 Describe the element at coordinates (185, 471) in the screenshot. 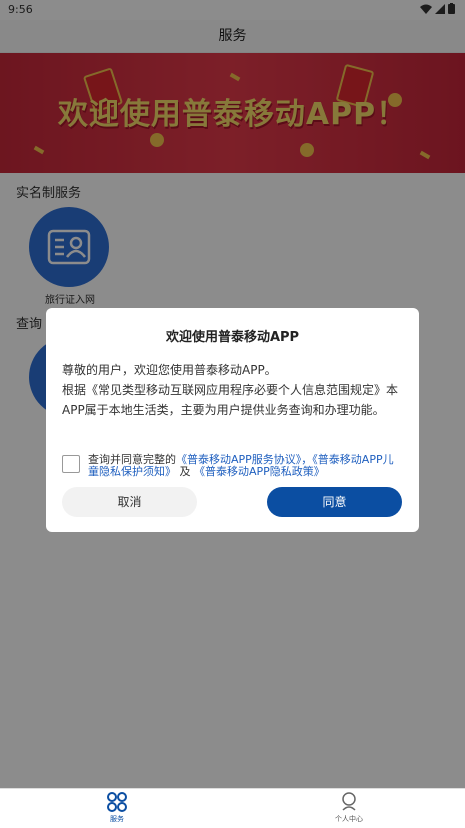

I see `agree-join: 及` at that location.